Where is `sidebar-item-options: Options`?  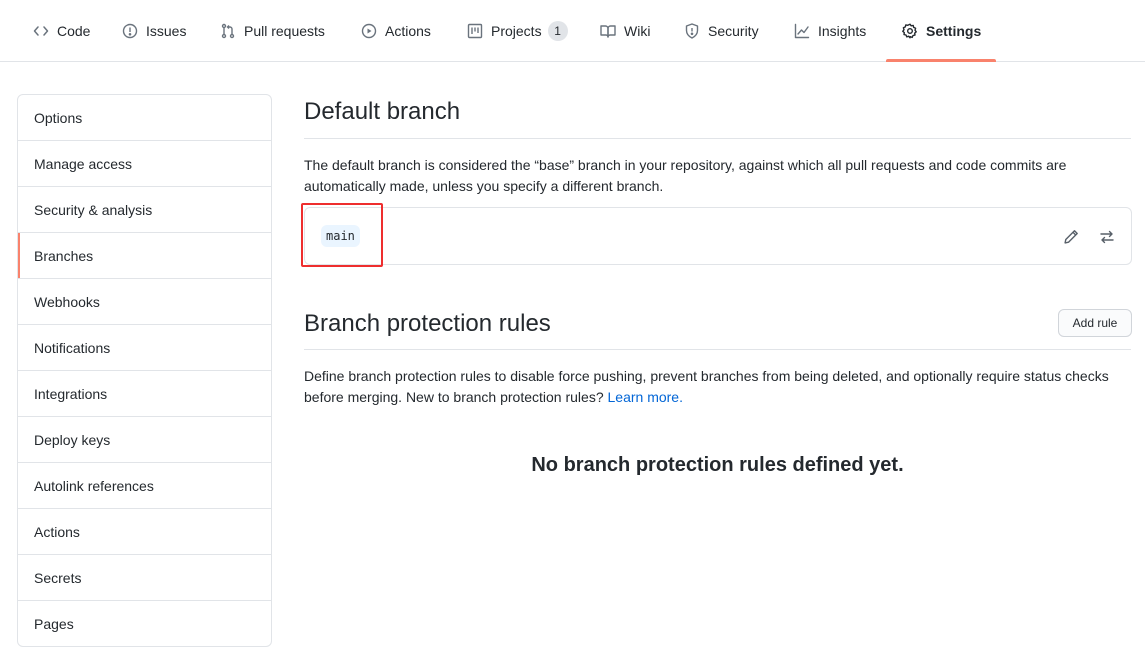
sidebar-item-options: Options is located at coordinates (144, 118).